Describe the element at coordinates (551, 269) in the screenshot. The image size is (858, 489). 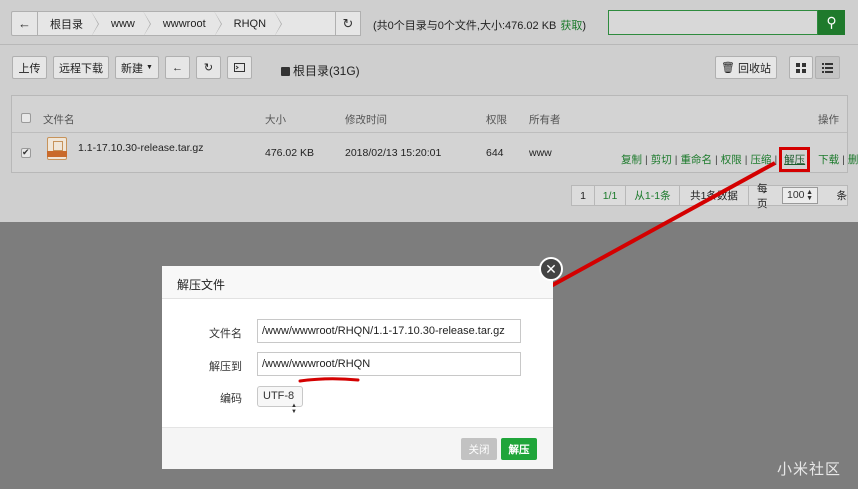
I see `close-icon: ✕` at that location.